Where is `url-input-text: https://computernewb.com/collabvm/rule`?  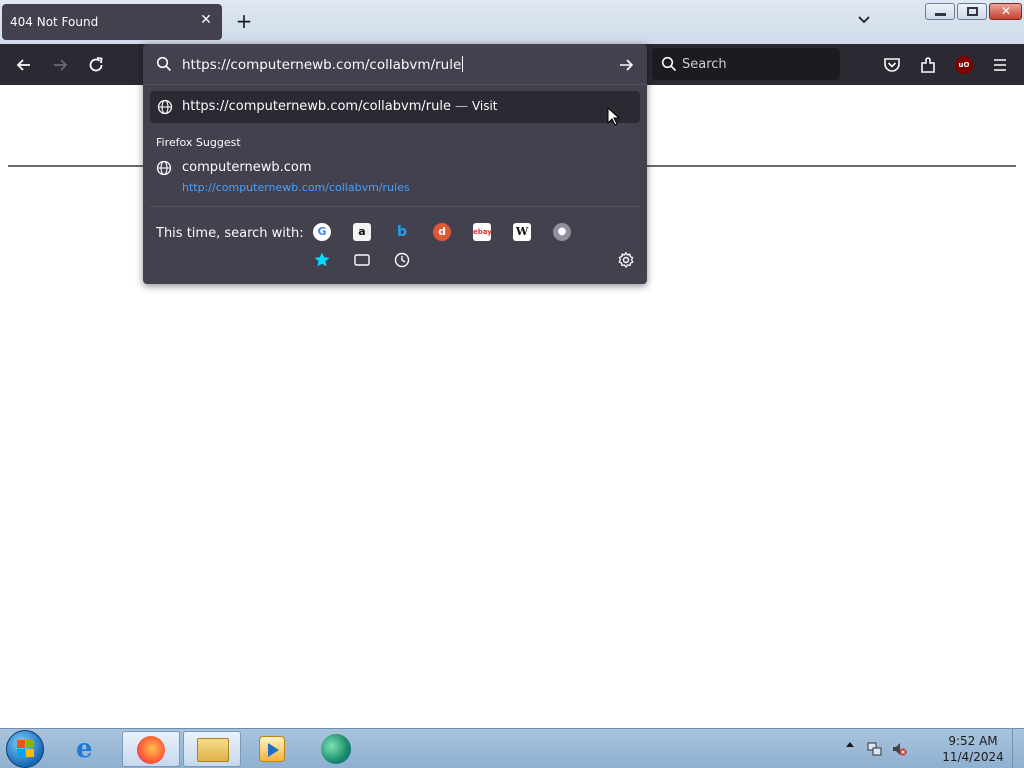
url-input-text: https://computernewb.com/collabvm/rule is located at coordinates (323, 64).